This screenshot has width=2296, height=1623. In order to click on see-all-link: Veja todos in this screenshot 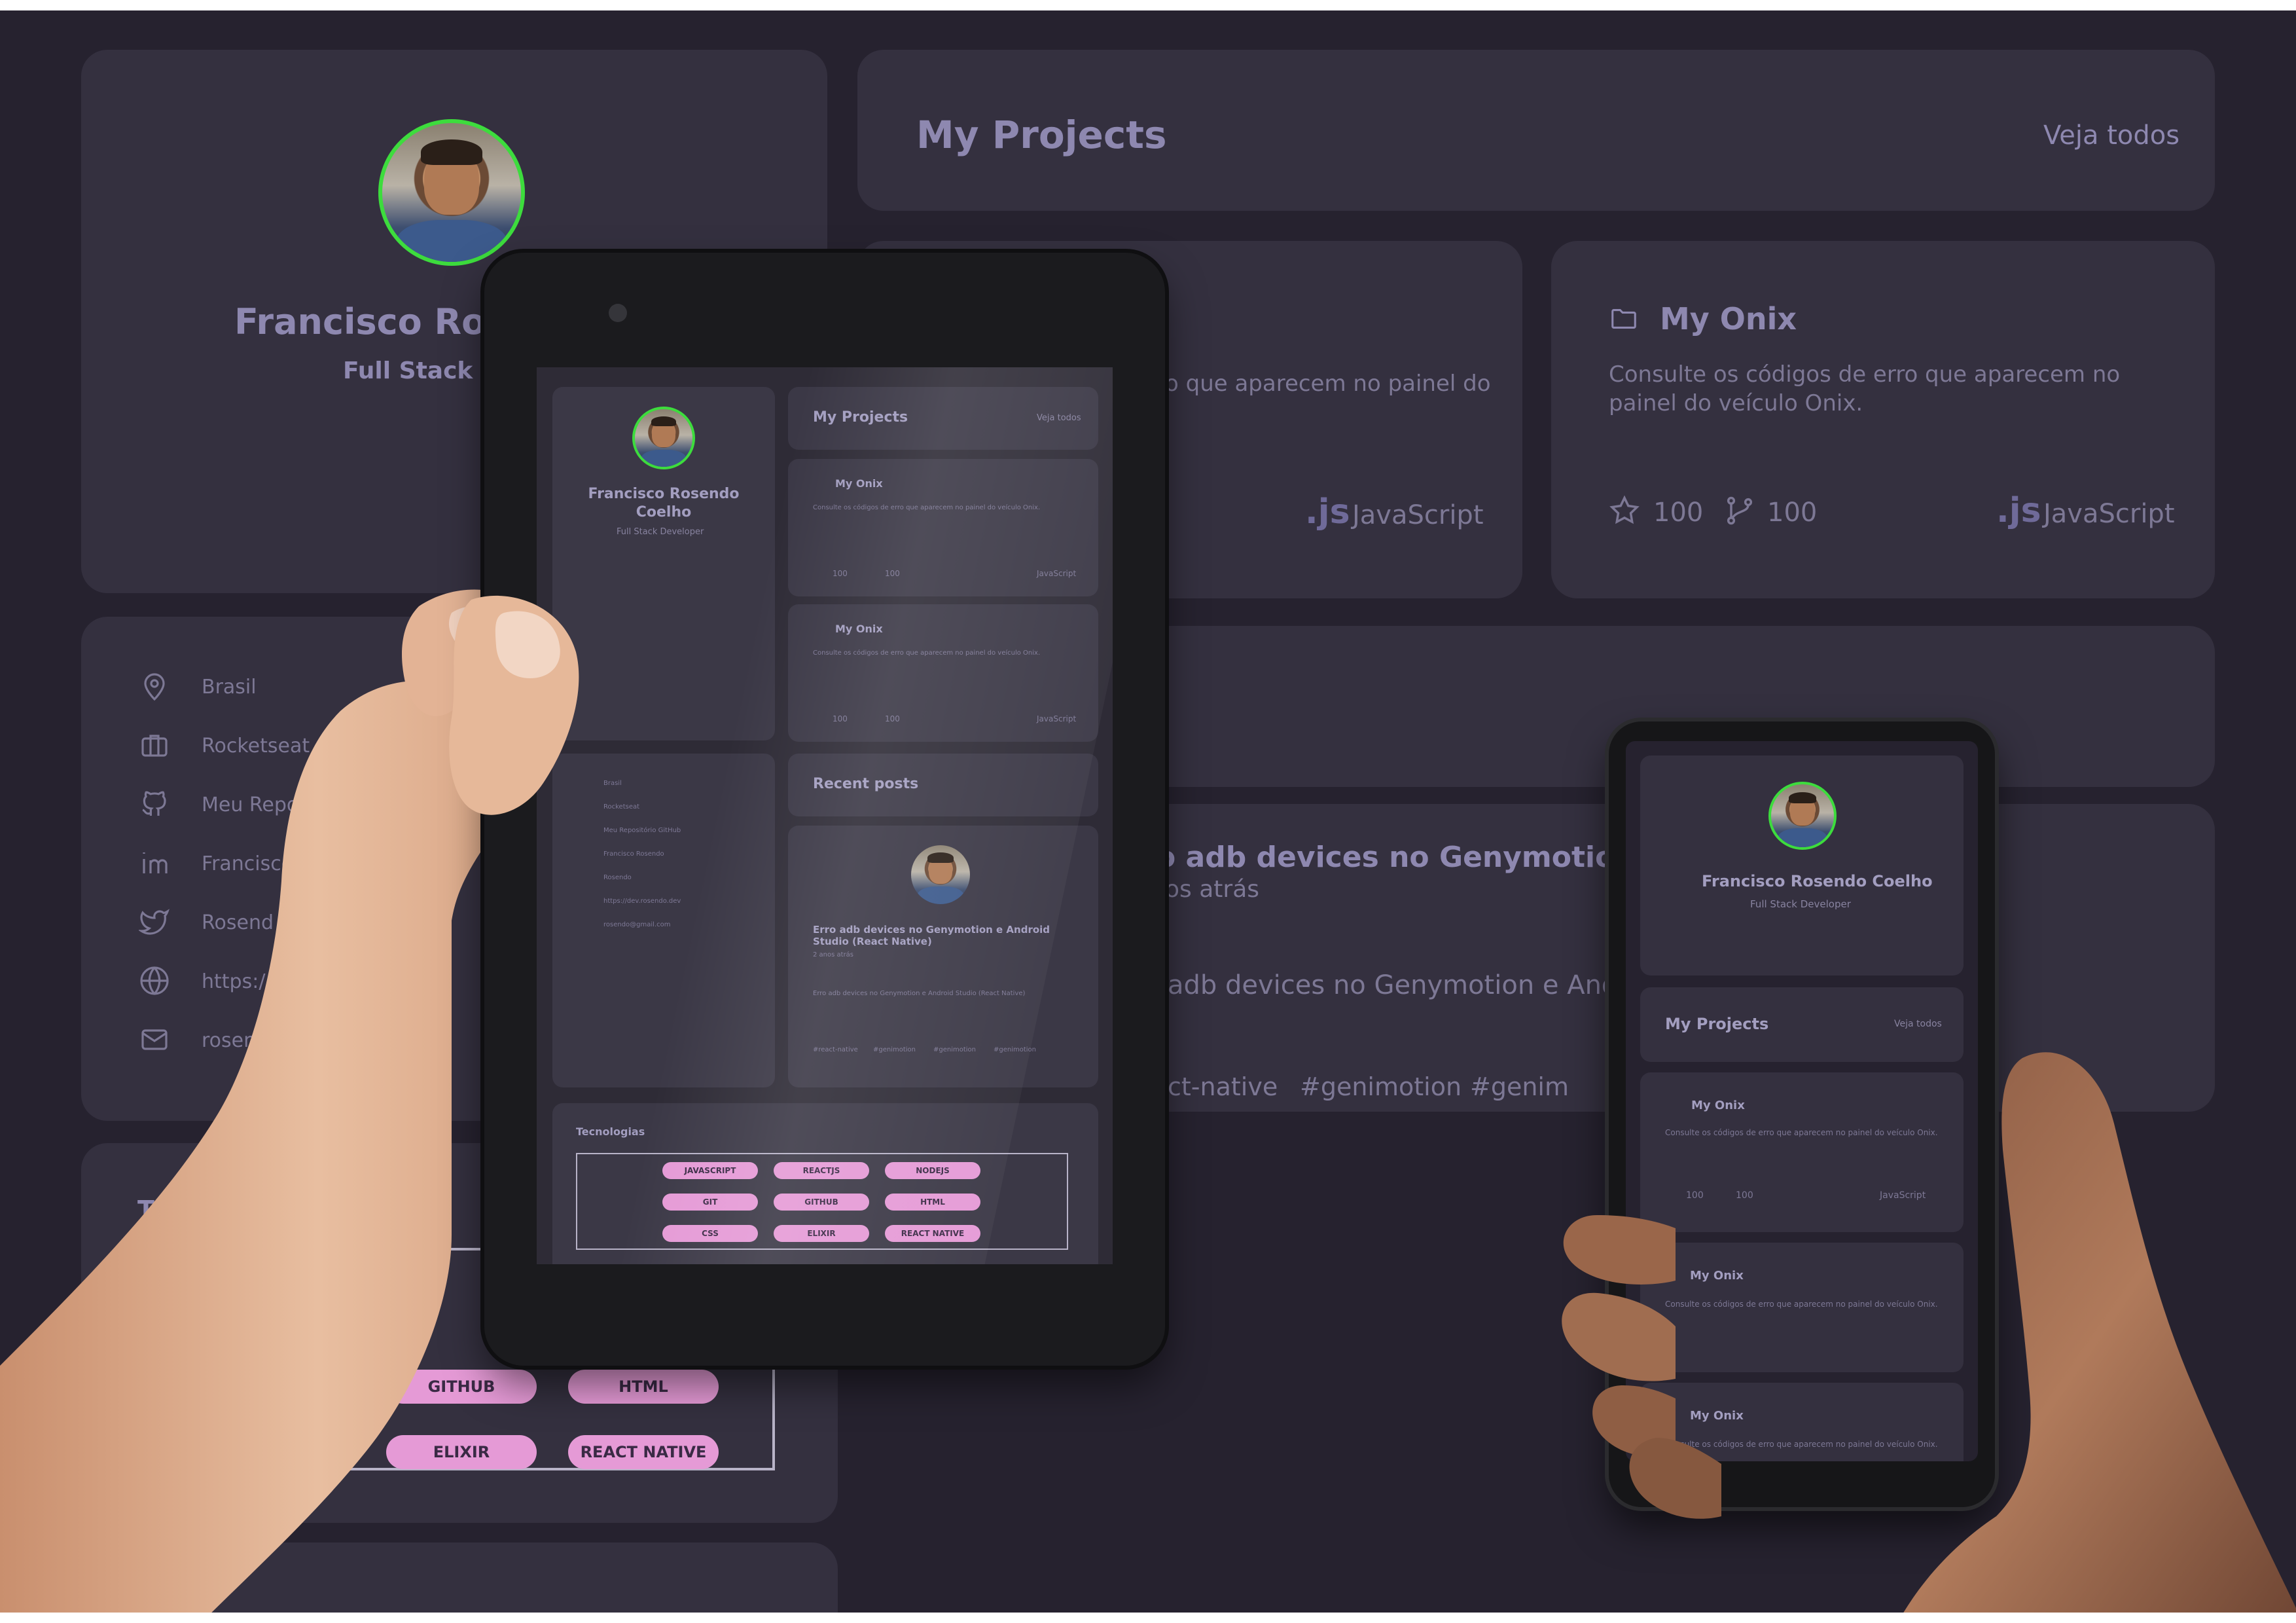, I will do `click(2111, 135)`.